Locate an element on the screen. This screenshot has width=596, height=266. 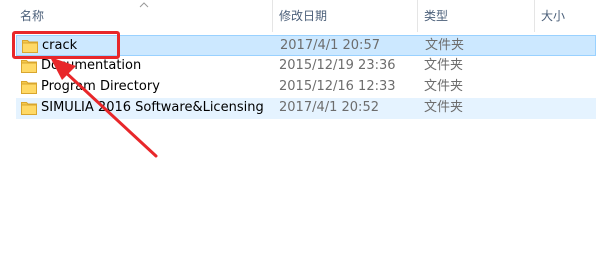
file-date: 2017/4/1 20:57 is located at coordinates (330, 45).